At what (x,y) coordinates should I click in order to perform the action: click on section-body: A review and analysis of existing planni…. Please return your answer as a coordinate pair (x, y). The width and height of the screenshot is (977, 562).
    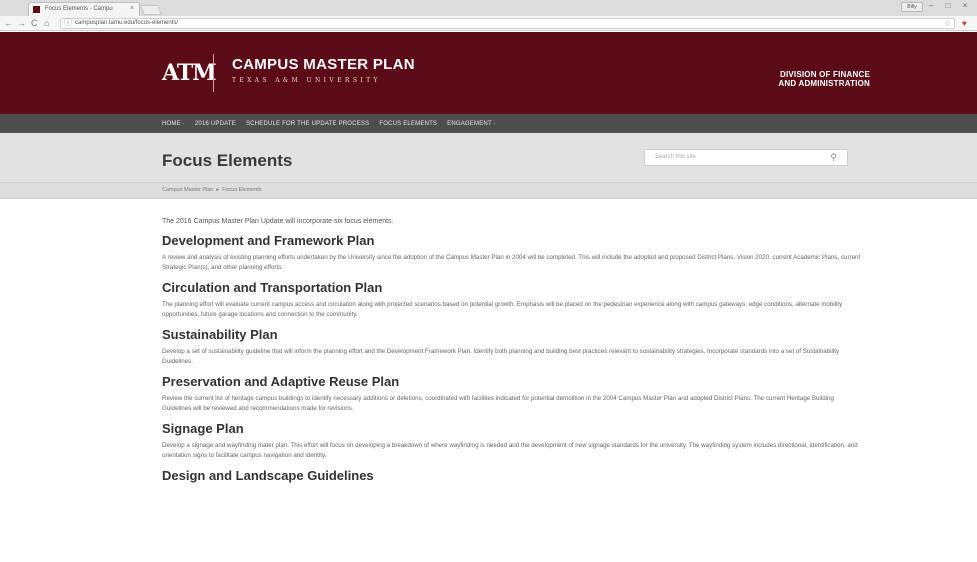
    Looking at the image, I should click on (511, 262).